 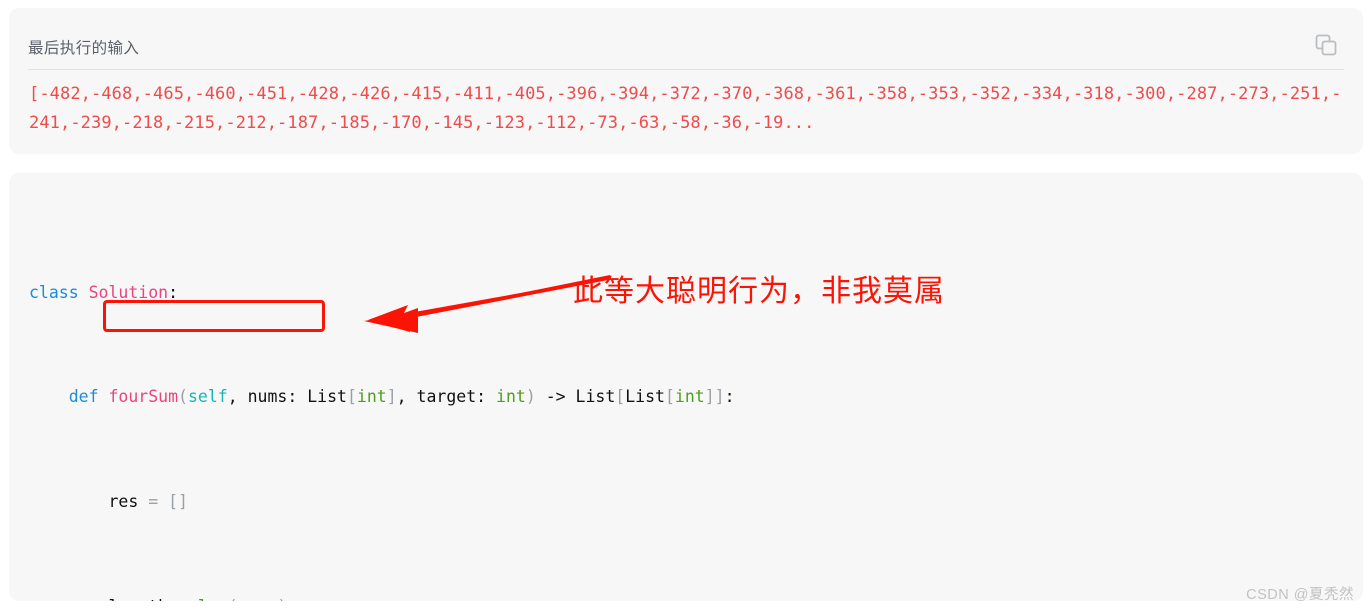 I want to click on copy-icon, so click(x=1326, y=45).